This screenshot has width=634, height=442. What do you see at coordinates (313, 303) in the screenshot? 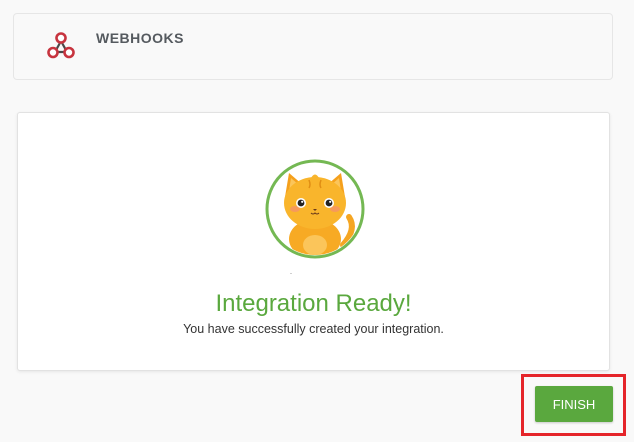
I see `status-title: Integration Ready!` at bounding box center [313, 303].